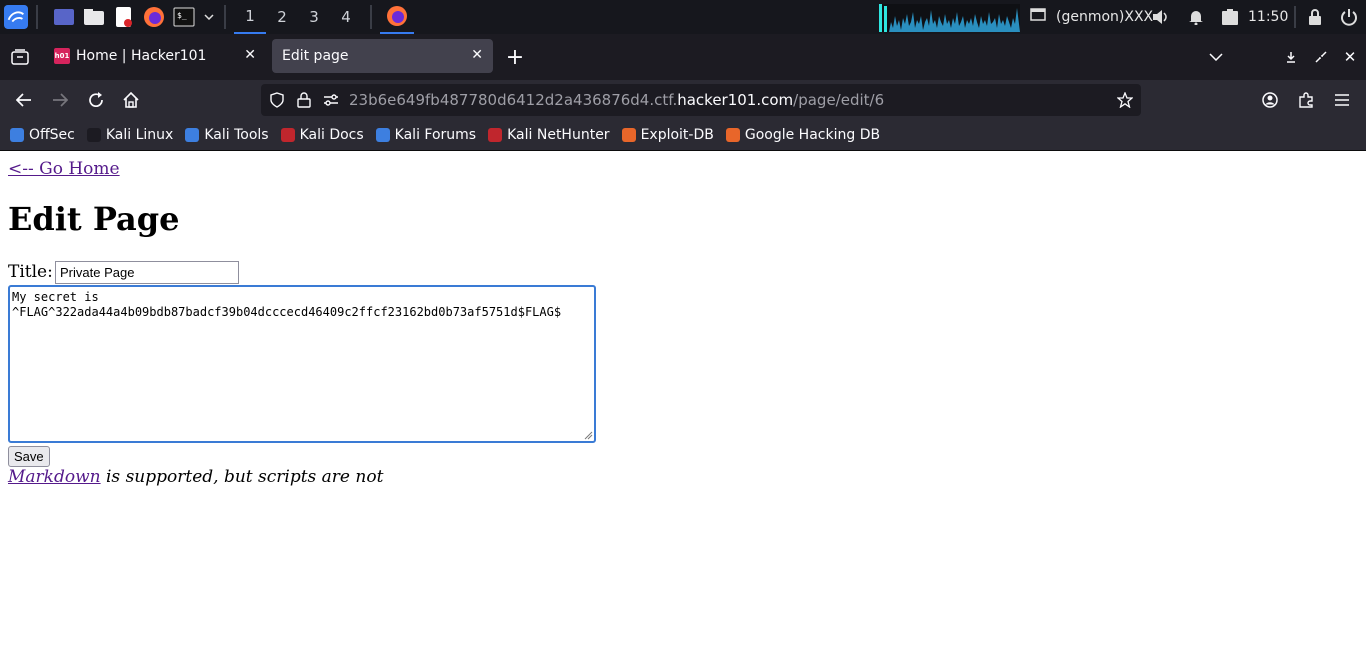 The width and height of the screenshot is (1366, 662). What do you see at coordinates (1321, 57) in the screenshot?
I see `restore-icon` at bounding box center [1321, 57].